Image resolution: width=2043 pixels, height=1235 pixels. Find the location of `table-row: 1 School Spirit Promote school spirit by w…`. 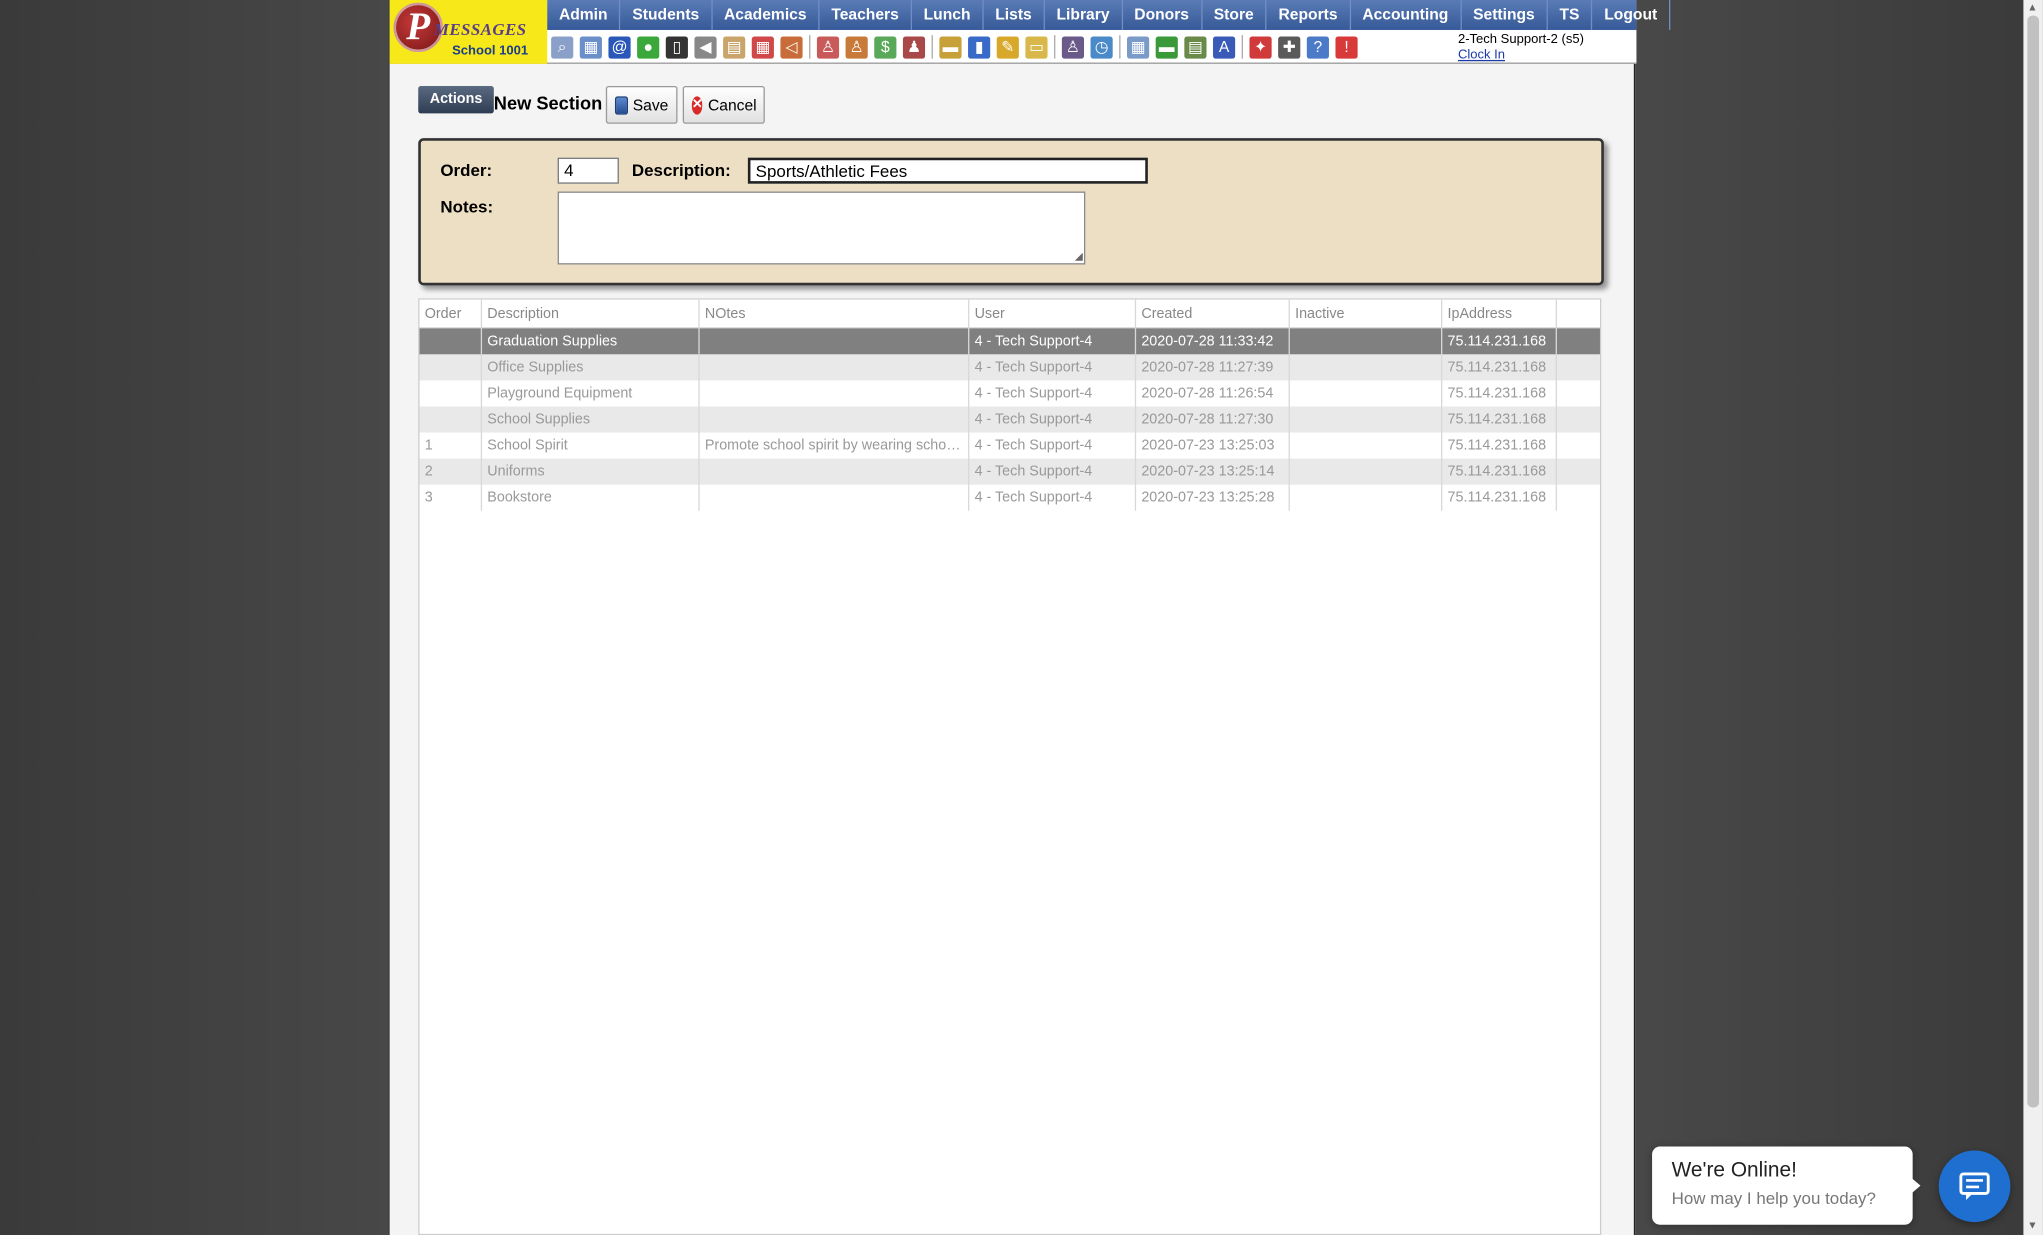

table-row: 1 School Spirit Promote school spirit by w… is located at coordinates (1010, 445).